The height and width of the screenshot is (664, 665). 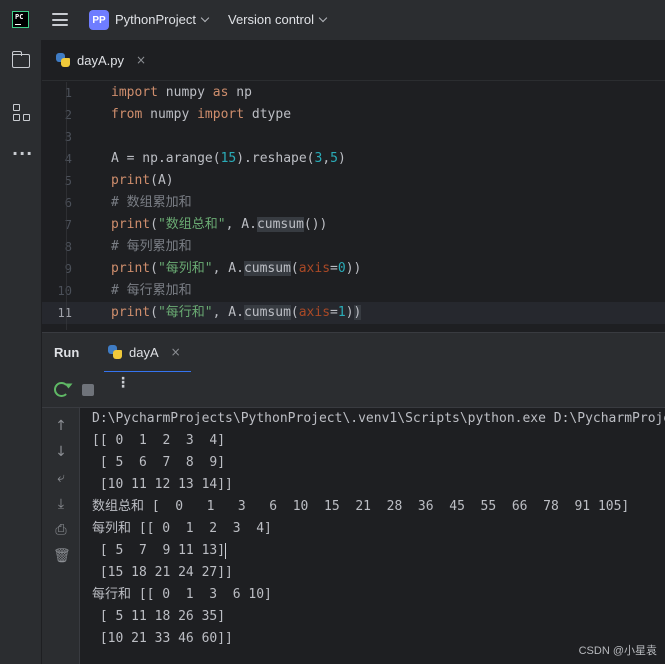 What do you see at coordinates (22, 153) in the screenshot?
I see `more-tools-icon: ···` at bounding box center [22, 153].